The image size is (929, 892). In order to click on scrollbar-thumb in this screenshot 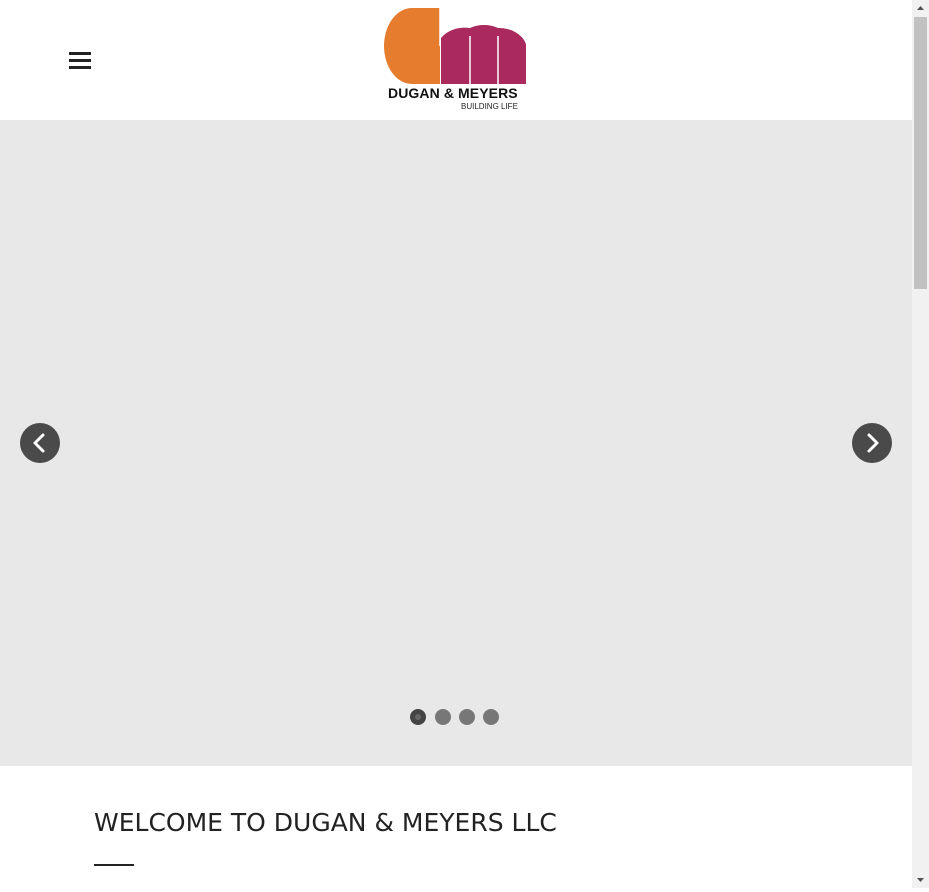, I will do `click(920, 153)`.